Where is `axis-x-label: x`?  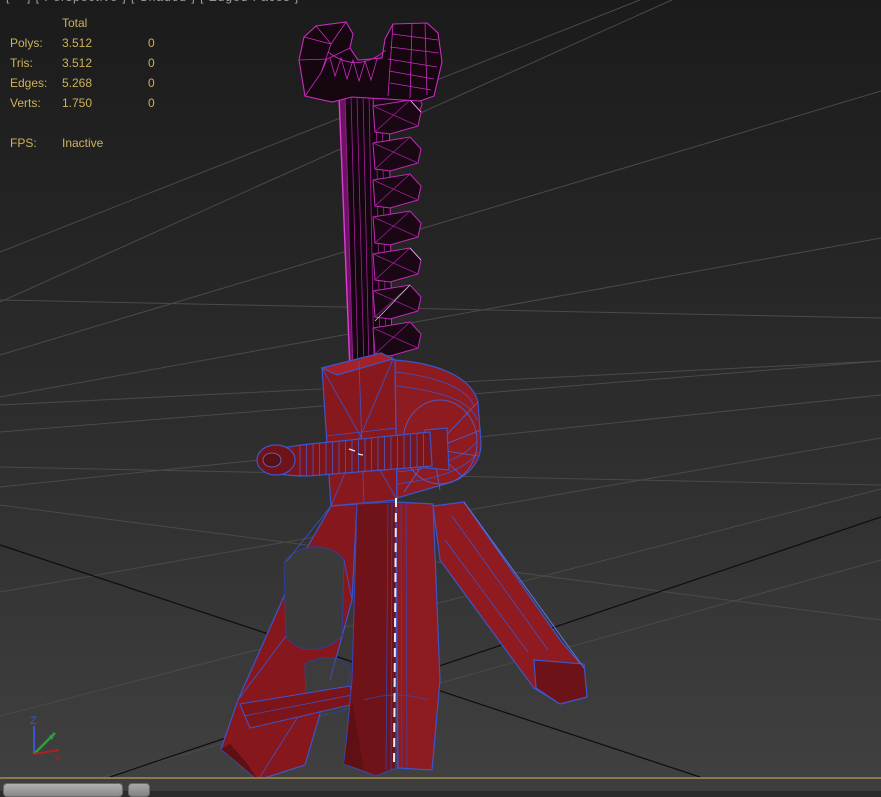 axis-x-label: x is located at coordinates (57, 758).